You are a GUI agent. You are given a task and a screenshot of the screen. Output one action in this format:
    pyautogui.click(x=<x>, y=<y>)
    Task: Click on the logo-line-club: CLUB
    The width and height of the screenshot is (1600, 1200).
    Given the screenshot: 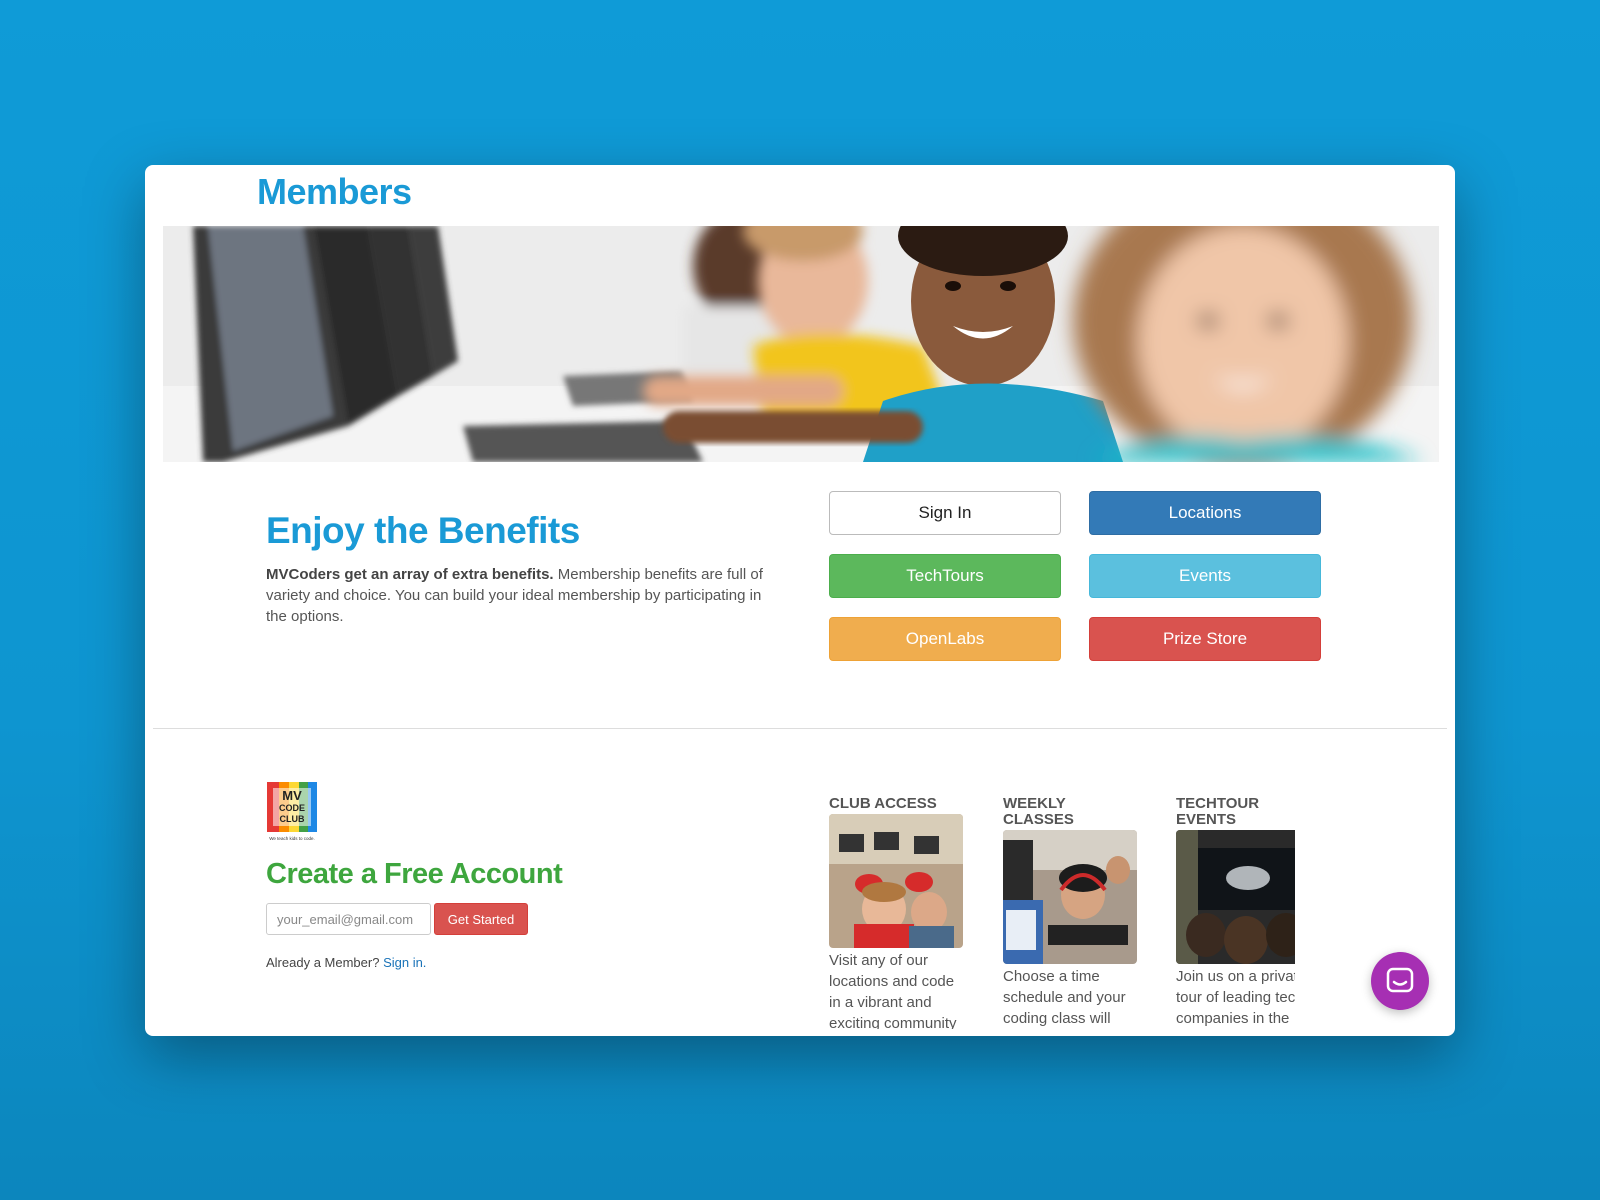 What is the action you would take?
    pyautogui.click(x=292, y=819)
    